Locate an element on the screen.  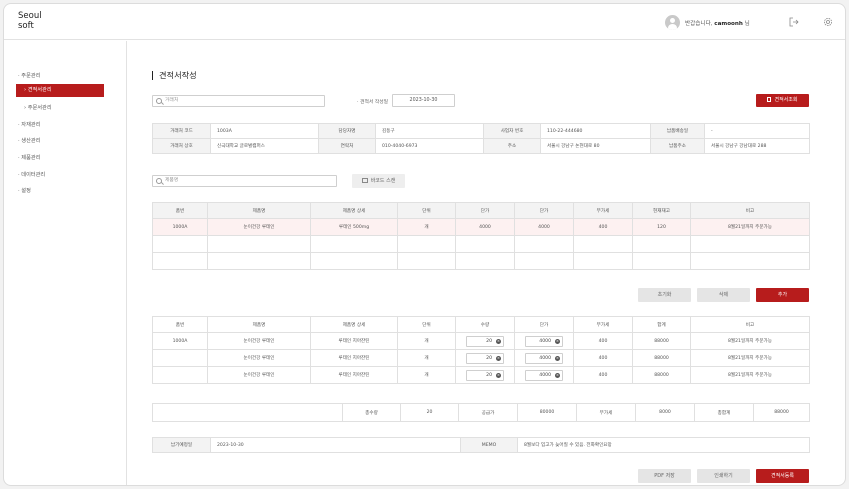
table-cell: 루테인 지아잔틴 is located at coordinates (354, 358).